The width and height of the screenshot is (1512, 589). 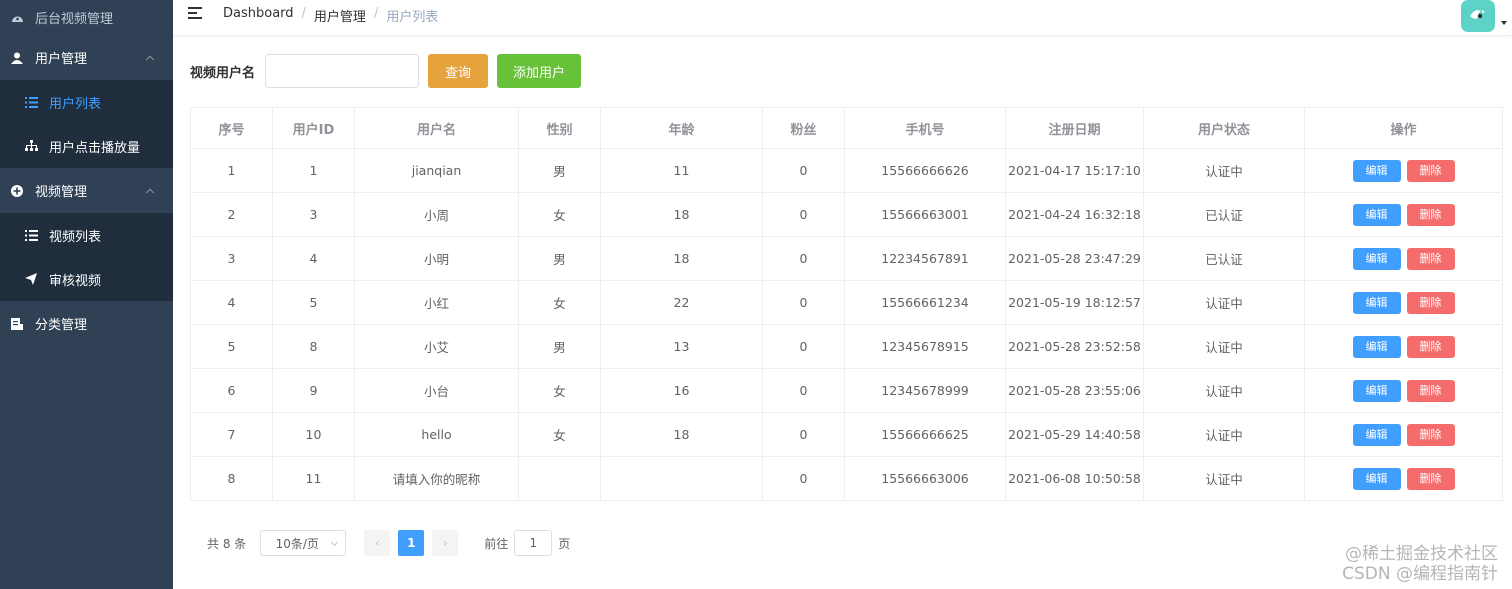 I want to click on avatar, so click(x=1478, y=16).